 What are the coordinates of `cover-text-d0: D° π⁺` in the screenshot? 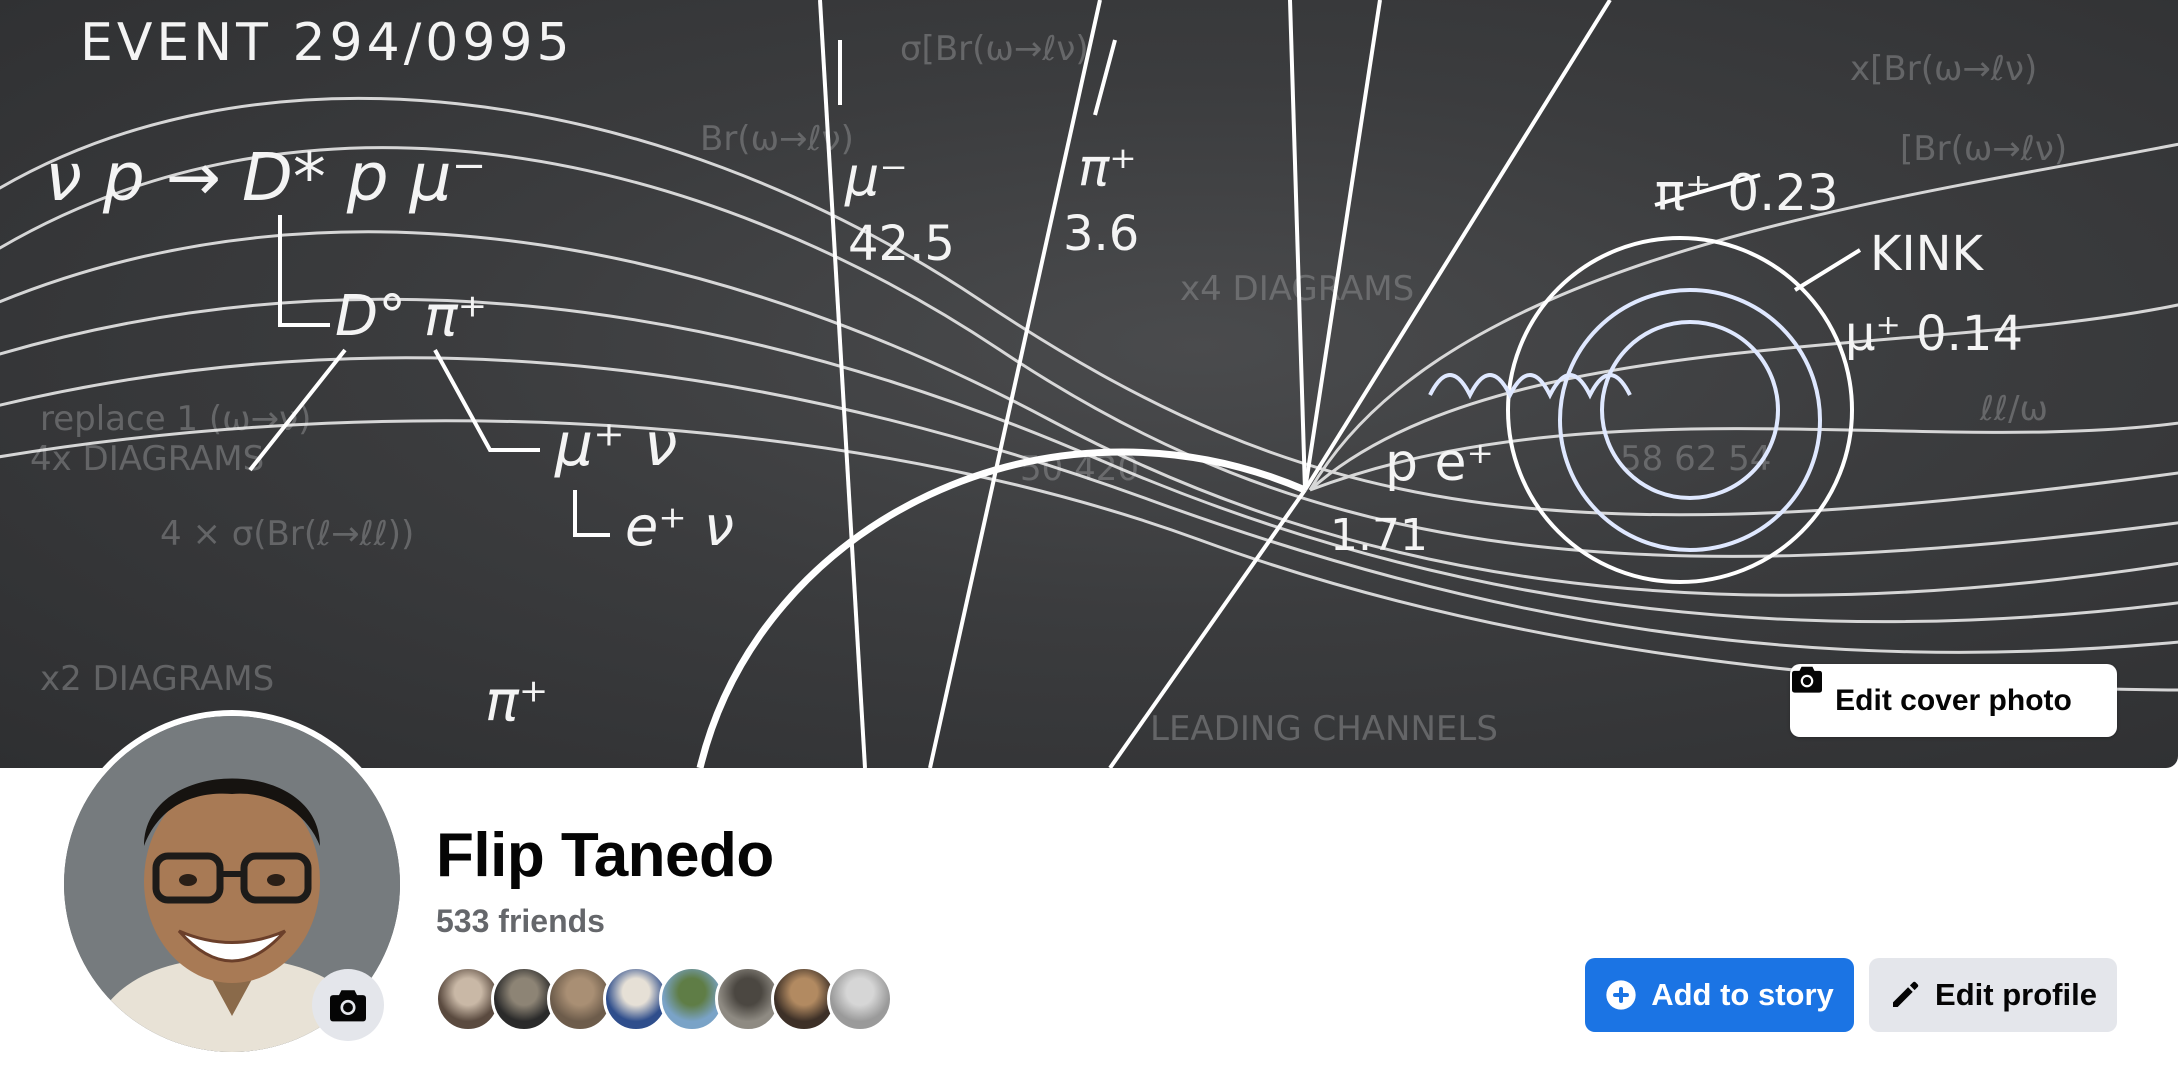 It's located at (411, 316).